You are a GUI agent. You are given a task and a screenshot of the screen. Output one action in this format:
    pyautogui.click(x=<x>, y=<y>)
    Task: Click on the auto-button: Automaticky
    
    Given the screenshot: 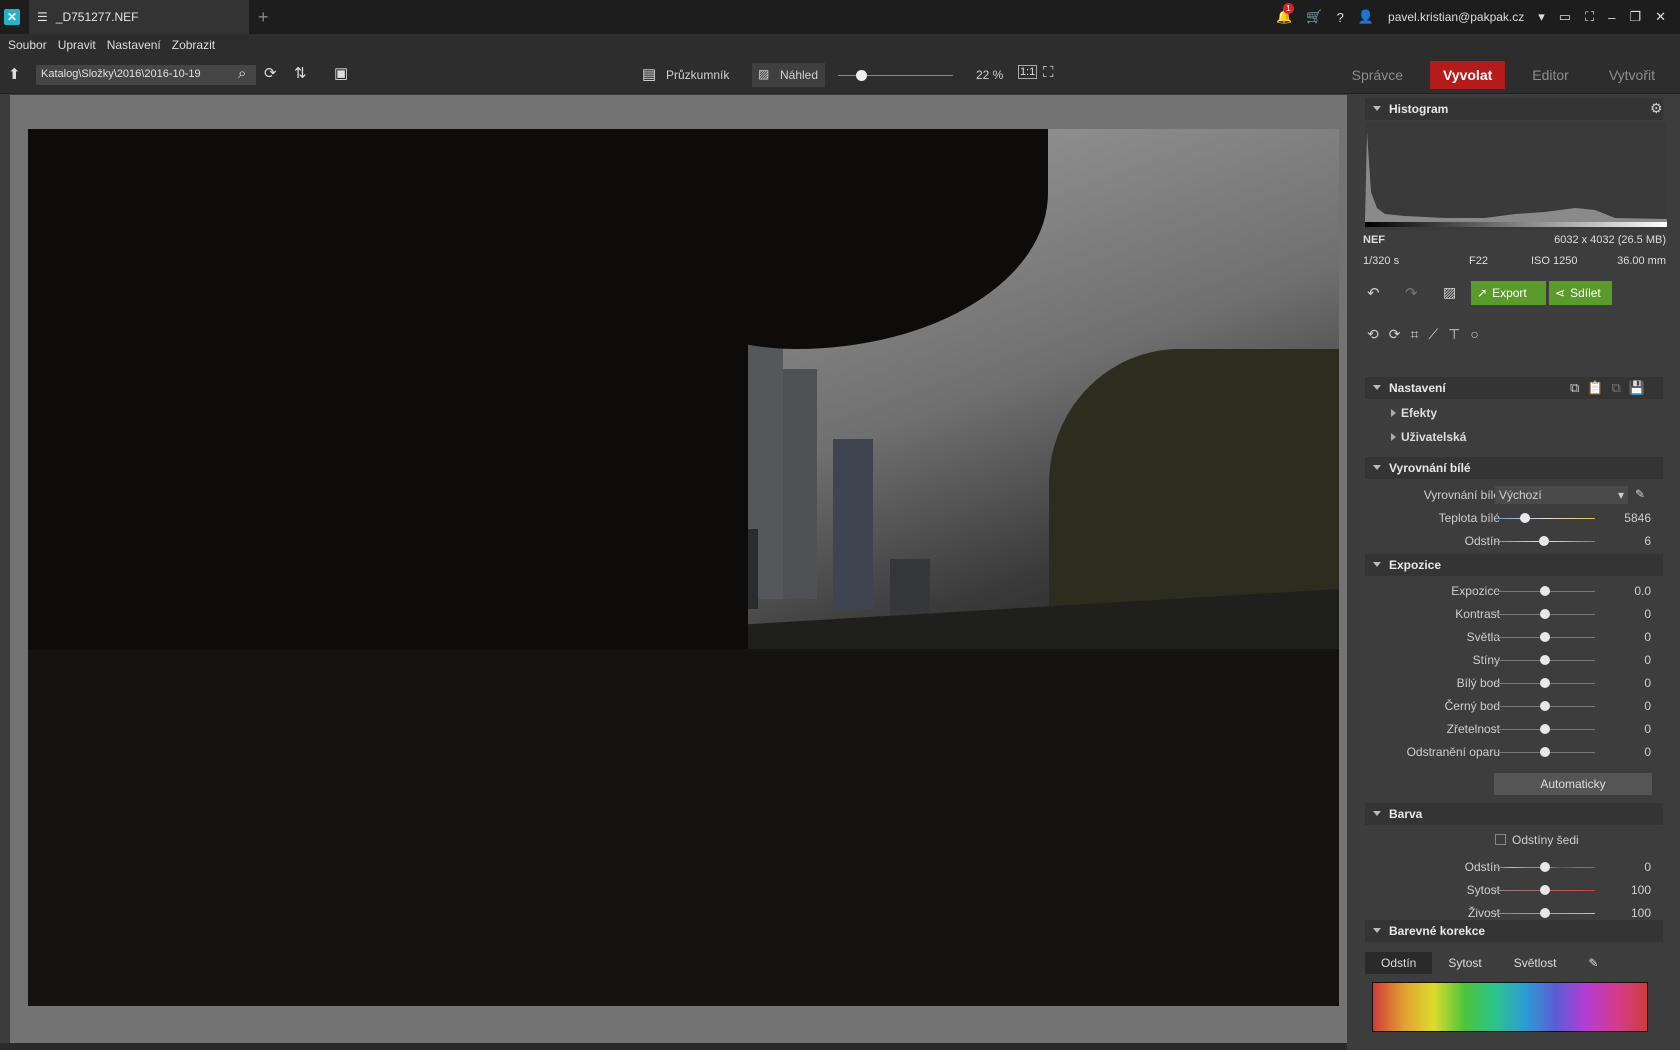 What is the action you would take?
    pyautogui.click(x=1573, y=784)
    